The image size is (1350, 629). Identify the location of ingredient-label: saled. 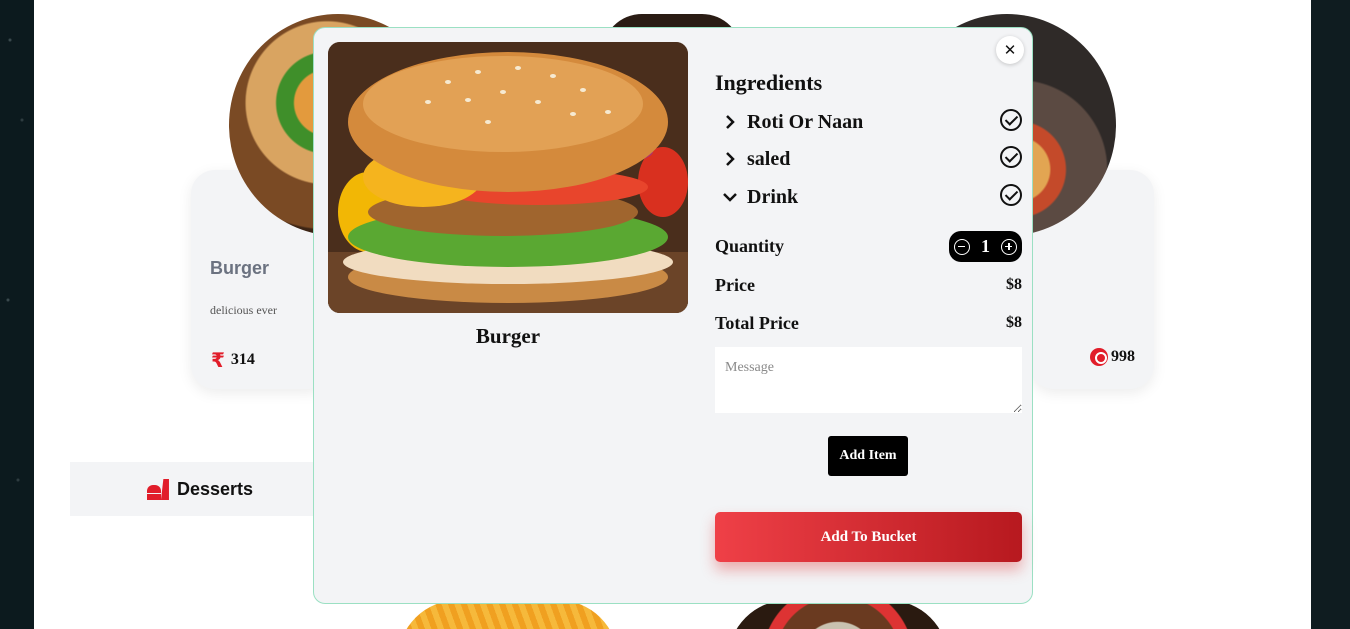
(769, 159).